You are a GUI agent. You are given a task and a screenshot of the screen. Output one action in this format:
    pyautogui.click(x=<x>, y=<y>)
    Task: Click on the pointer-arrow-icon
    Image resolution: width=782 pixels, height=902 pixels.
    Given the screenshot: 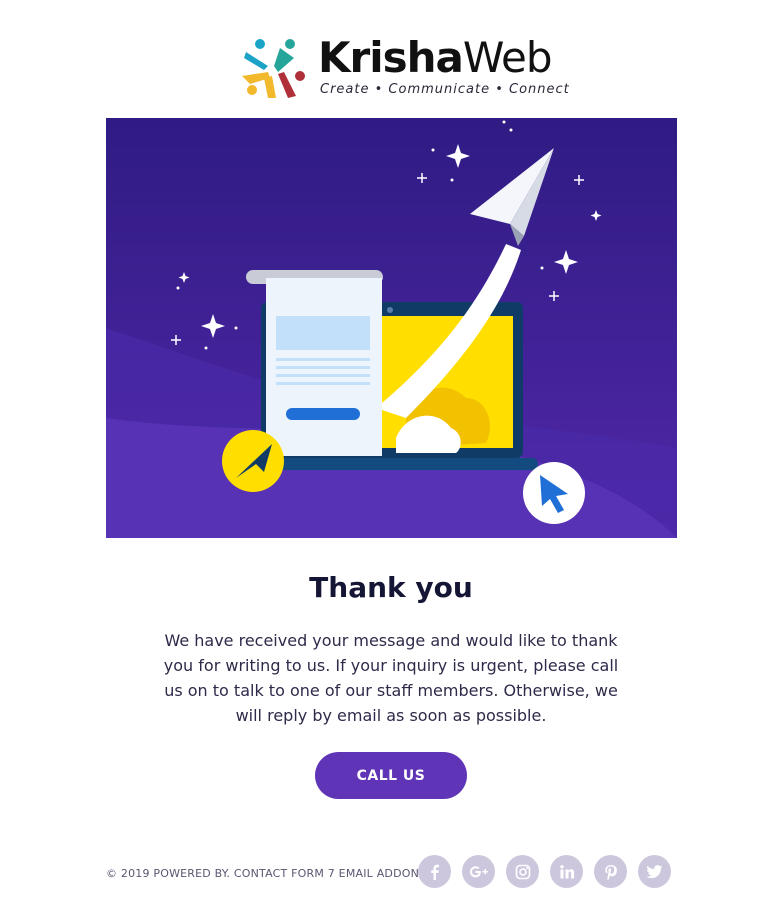 What is the action you would take?
    pyautogui.click(x=554, y=493)
    